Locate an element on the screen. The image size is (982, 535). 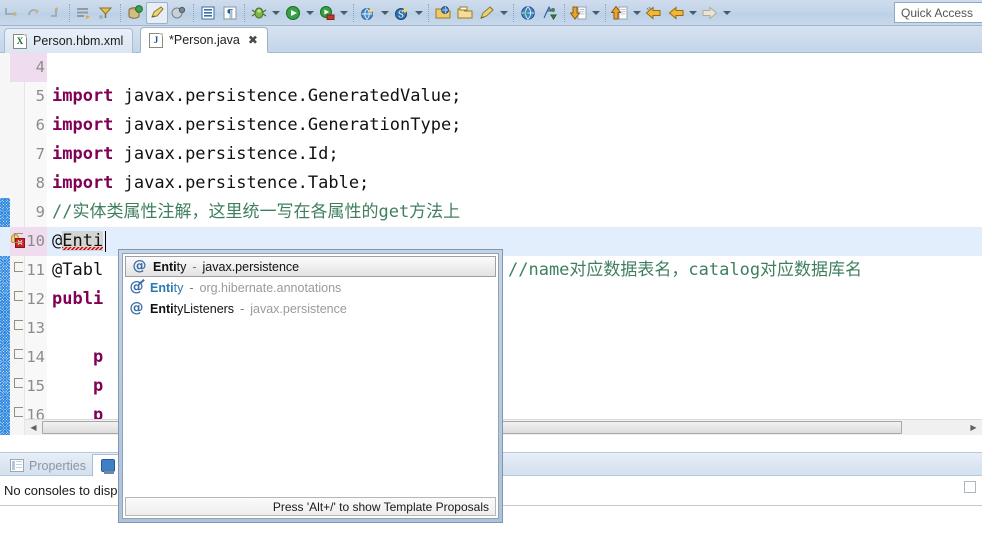
run-external-dropdown-icon is located at coordinates (344, 13).